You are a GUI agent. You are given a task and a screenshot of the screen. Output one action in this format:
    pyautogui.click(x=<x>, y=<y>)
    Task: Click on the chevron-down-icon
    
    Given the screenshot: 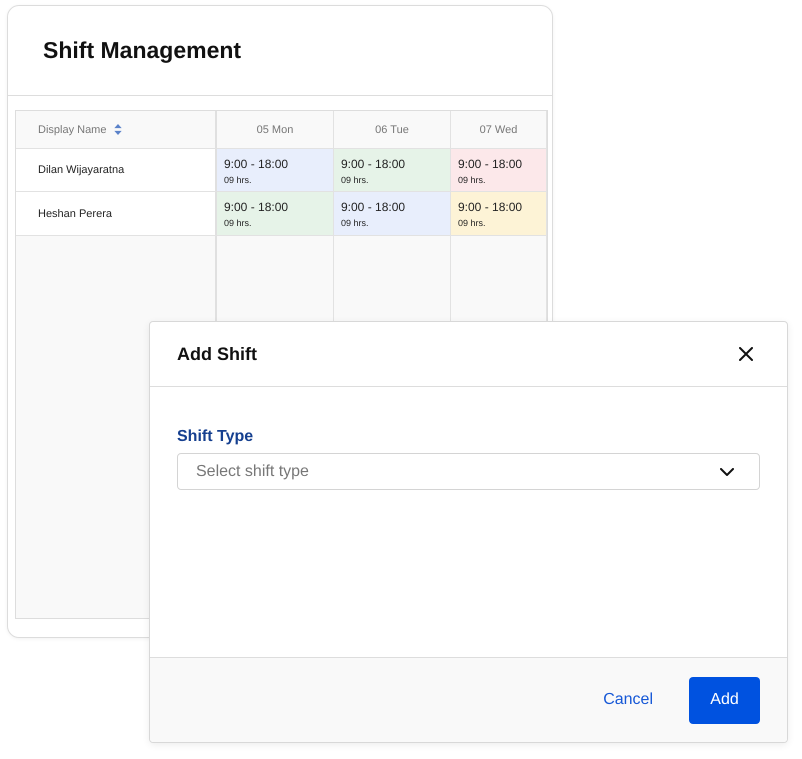 What is the action you would take?
    pyautogui.click(x=727, y=472)
    